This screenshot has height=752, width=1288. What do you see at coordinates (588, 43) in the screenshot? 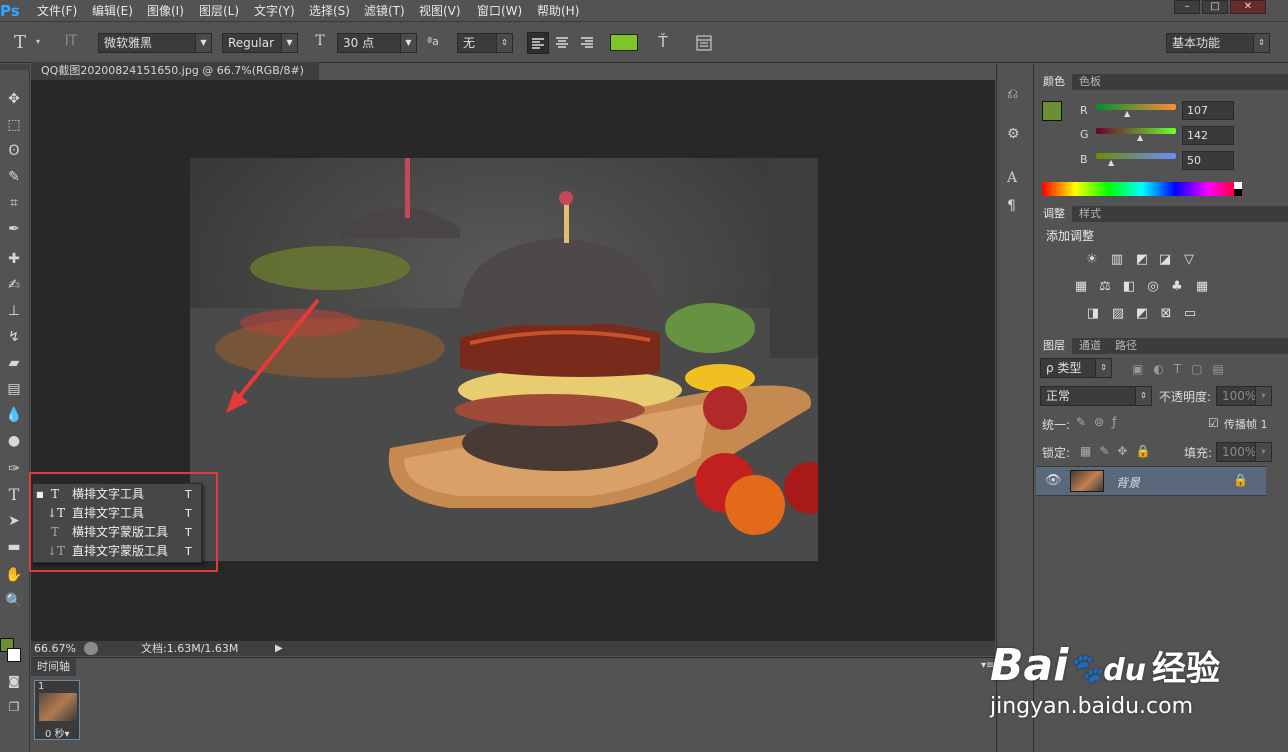
I see `align-right-button` at bounding box center [588, 43].